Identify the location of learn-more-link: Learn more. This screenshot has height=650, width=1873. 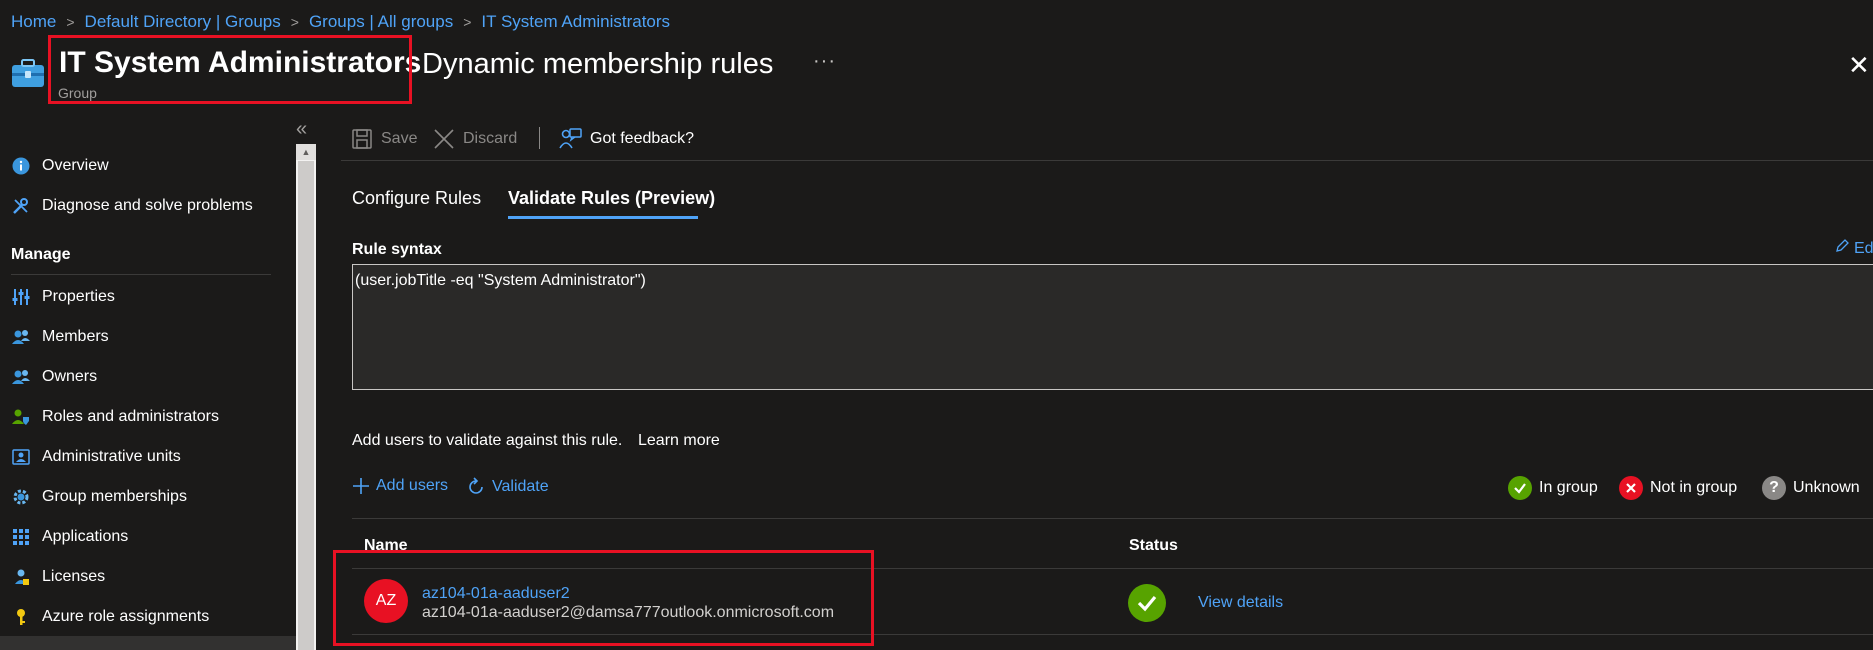
(679, 441).